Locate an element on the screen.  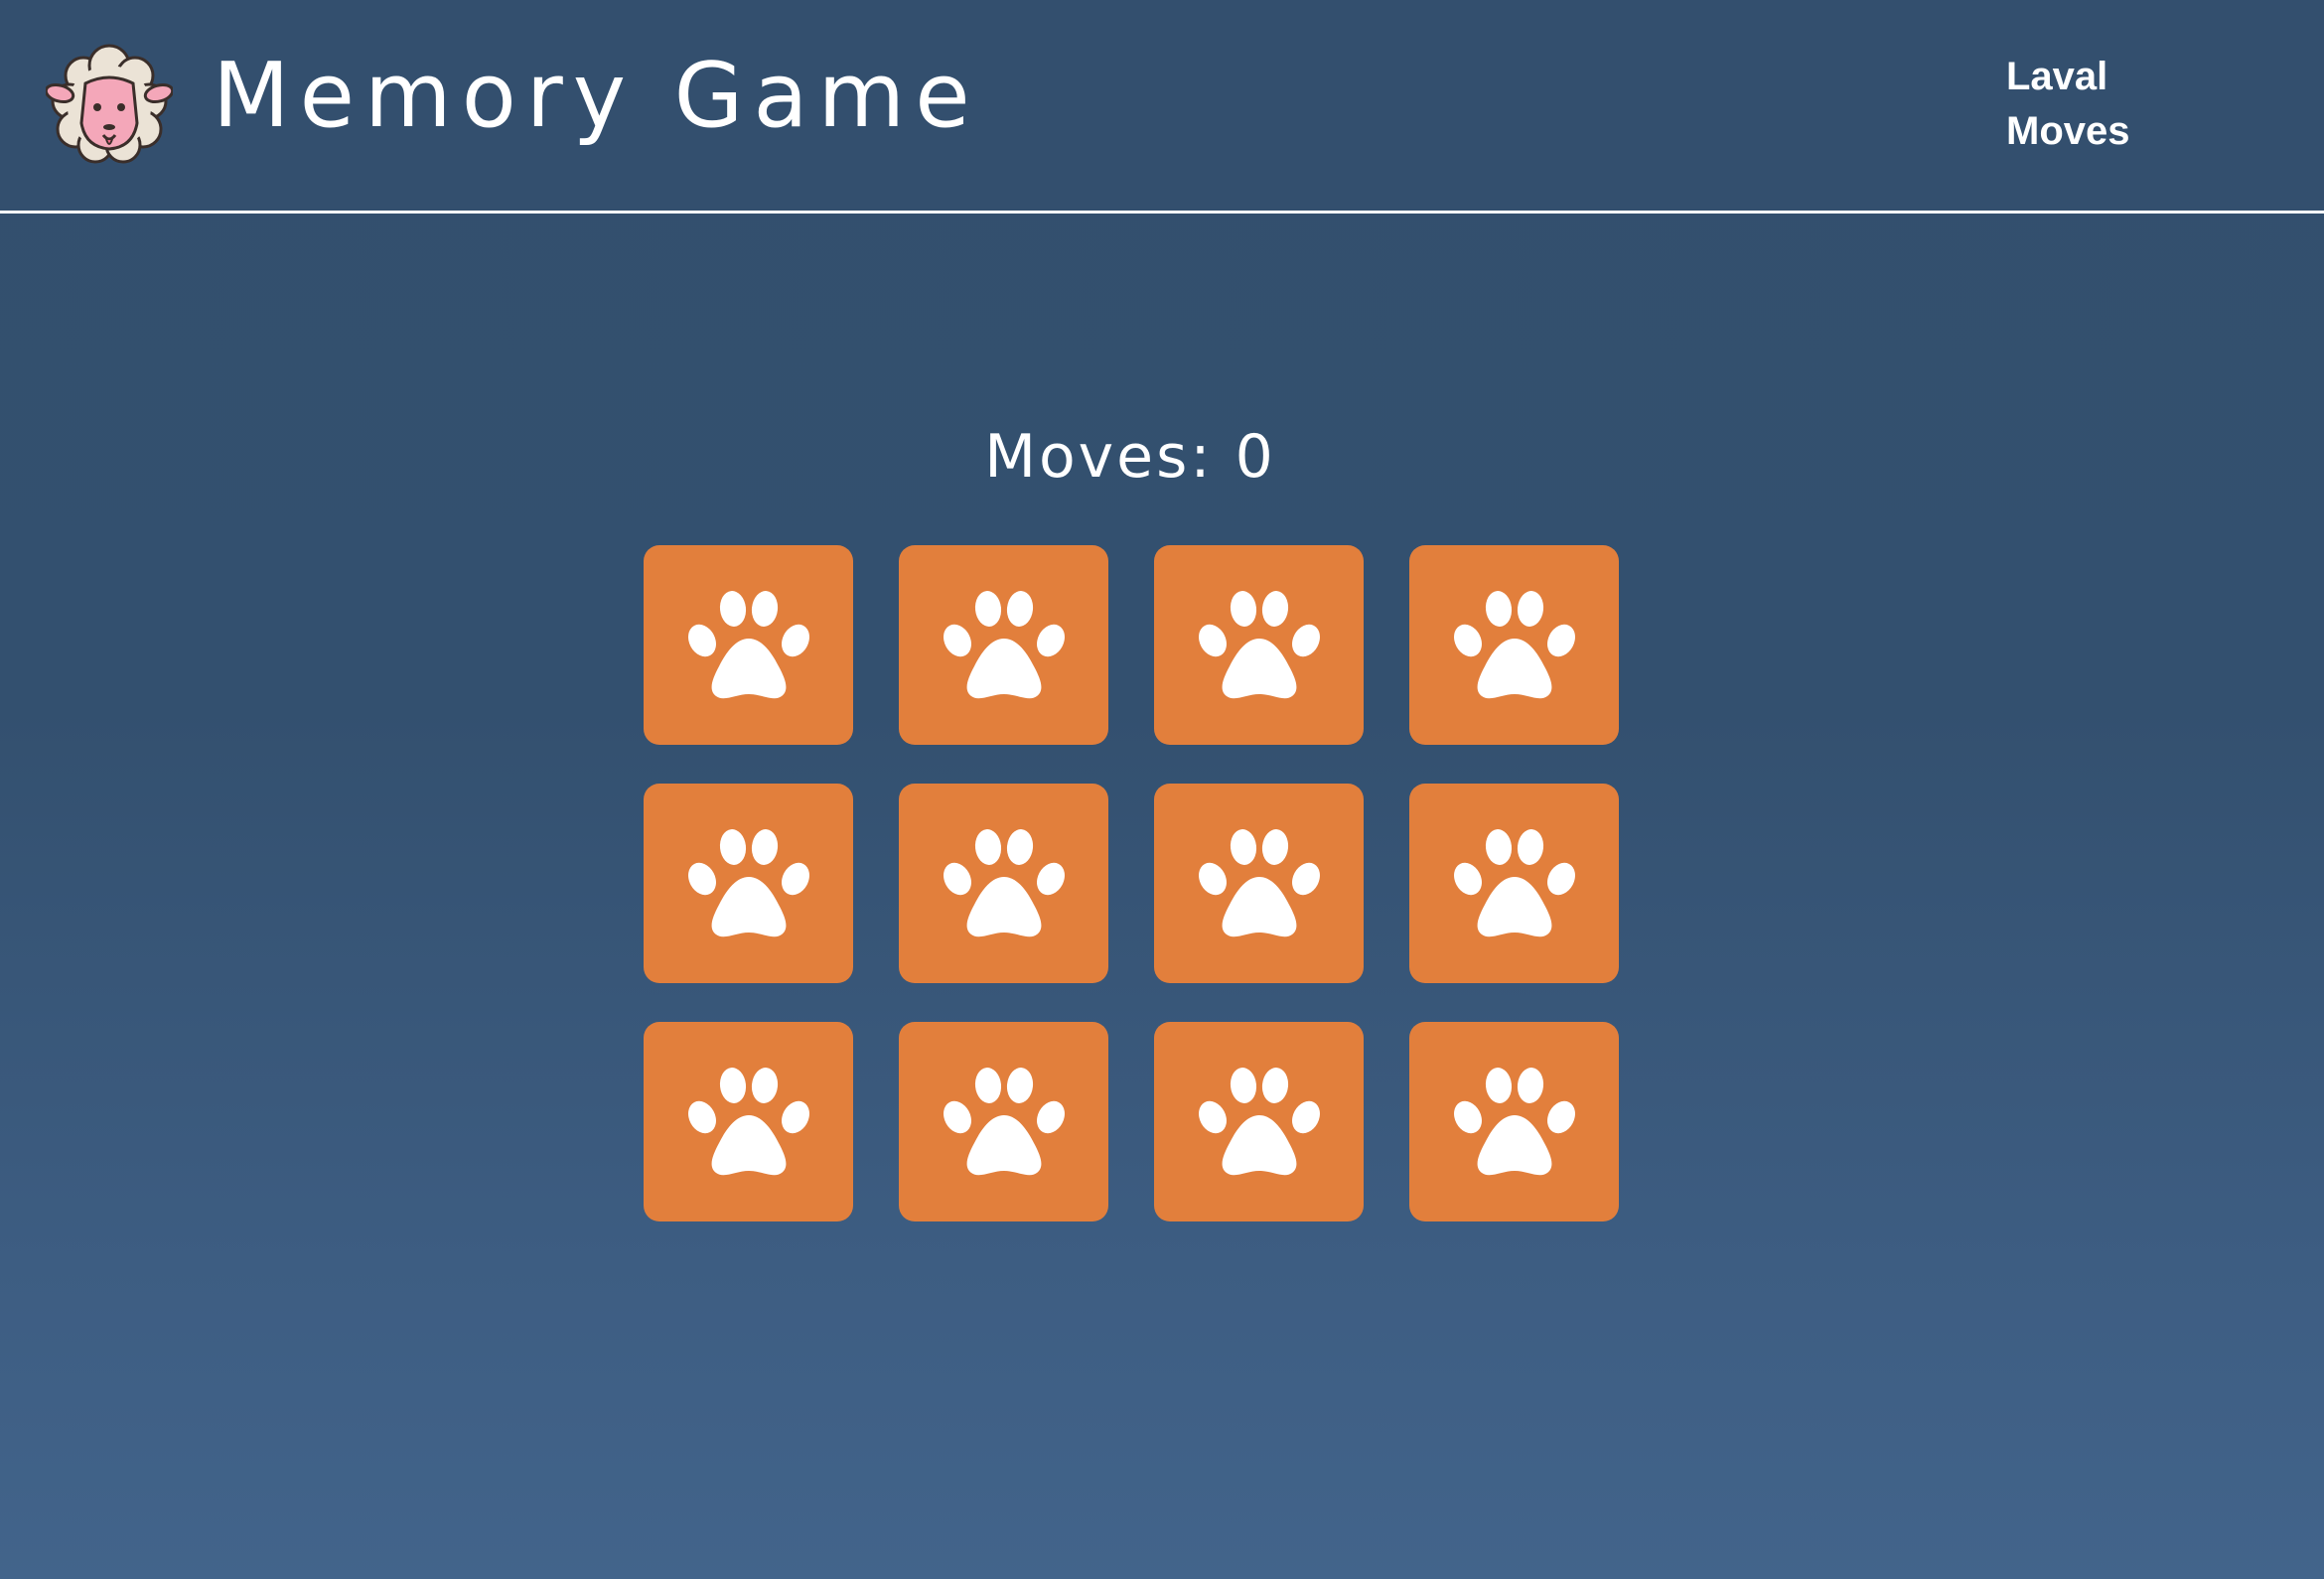
page-title: Memory Game is located at coordinates (596, 96).